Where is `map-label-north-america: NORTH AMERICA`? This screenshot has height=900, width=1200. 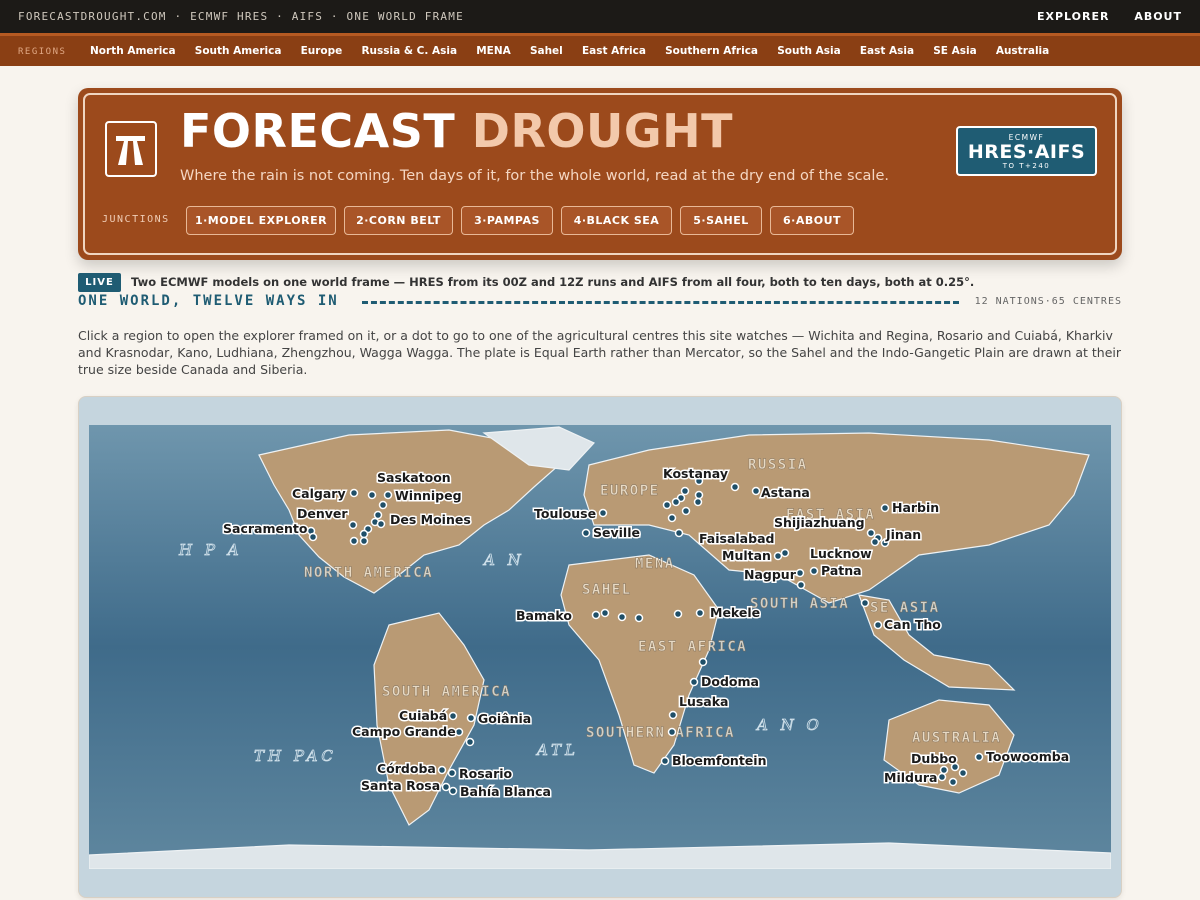
map-label-north-america: NORTH AMERICA is located at coordinates (368, 573).